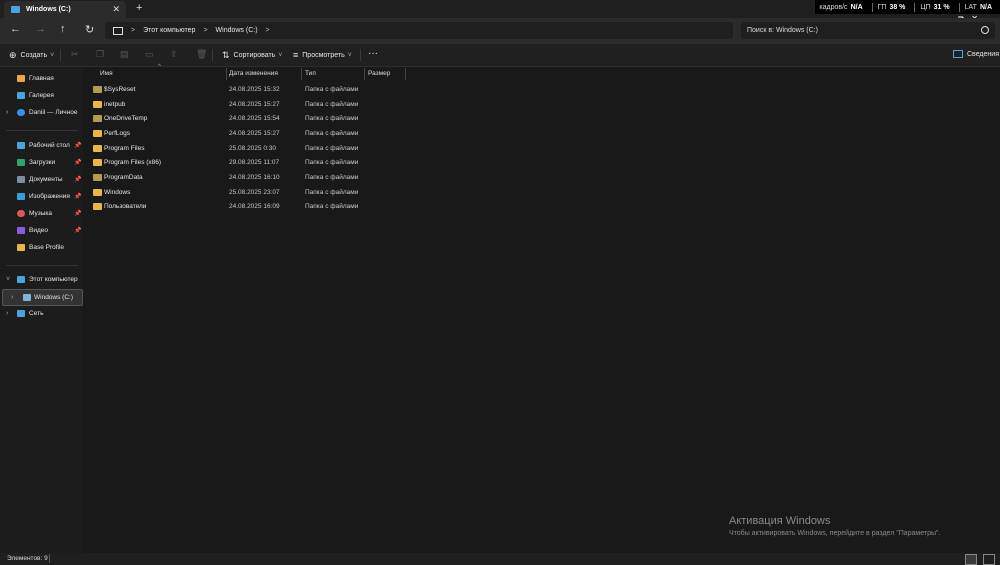  Describe the element at coordinates (21, 179) in the screenshot. I see `documents-icon` at that location.